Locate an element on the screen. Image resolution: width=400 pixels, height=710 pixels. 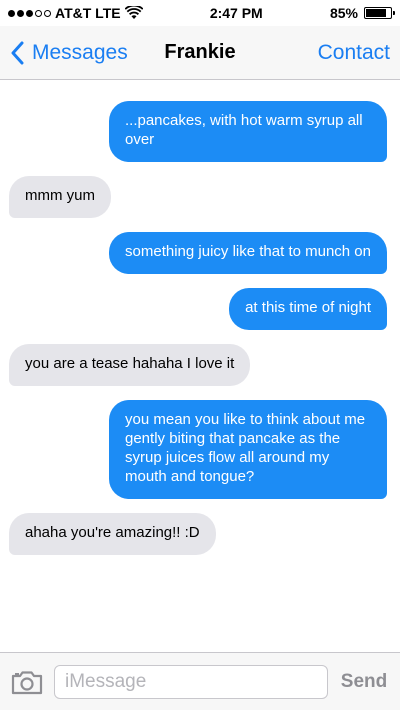
back-button: Messages is located at coordinates (69, 53).